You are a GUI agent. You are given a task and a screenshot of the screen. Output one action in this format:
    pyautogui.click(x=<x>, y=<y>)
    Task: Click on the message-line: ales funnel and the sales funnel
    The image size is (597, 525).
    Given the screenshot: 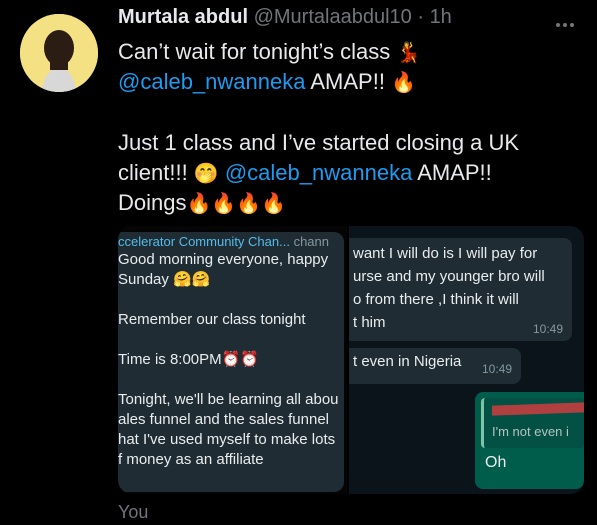 What is the action you would take?
    pyautogui.click(x=223, y=419)
    